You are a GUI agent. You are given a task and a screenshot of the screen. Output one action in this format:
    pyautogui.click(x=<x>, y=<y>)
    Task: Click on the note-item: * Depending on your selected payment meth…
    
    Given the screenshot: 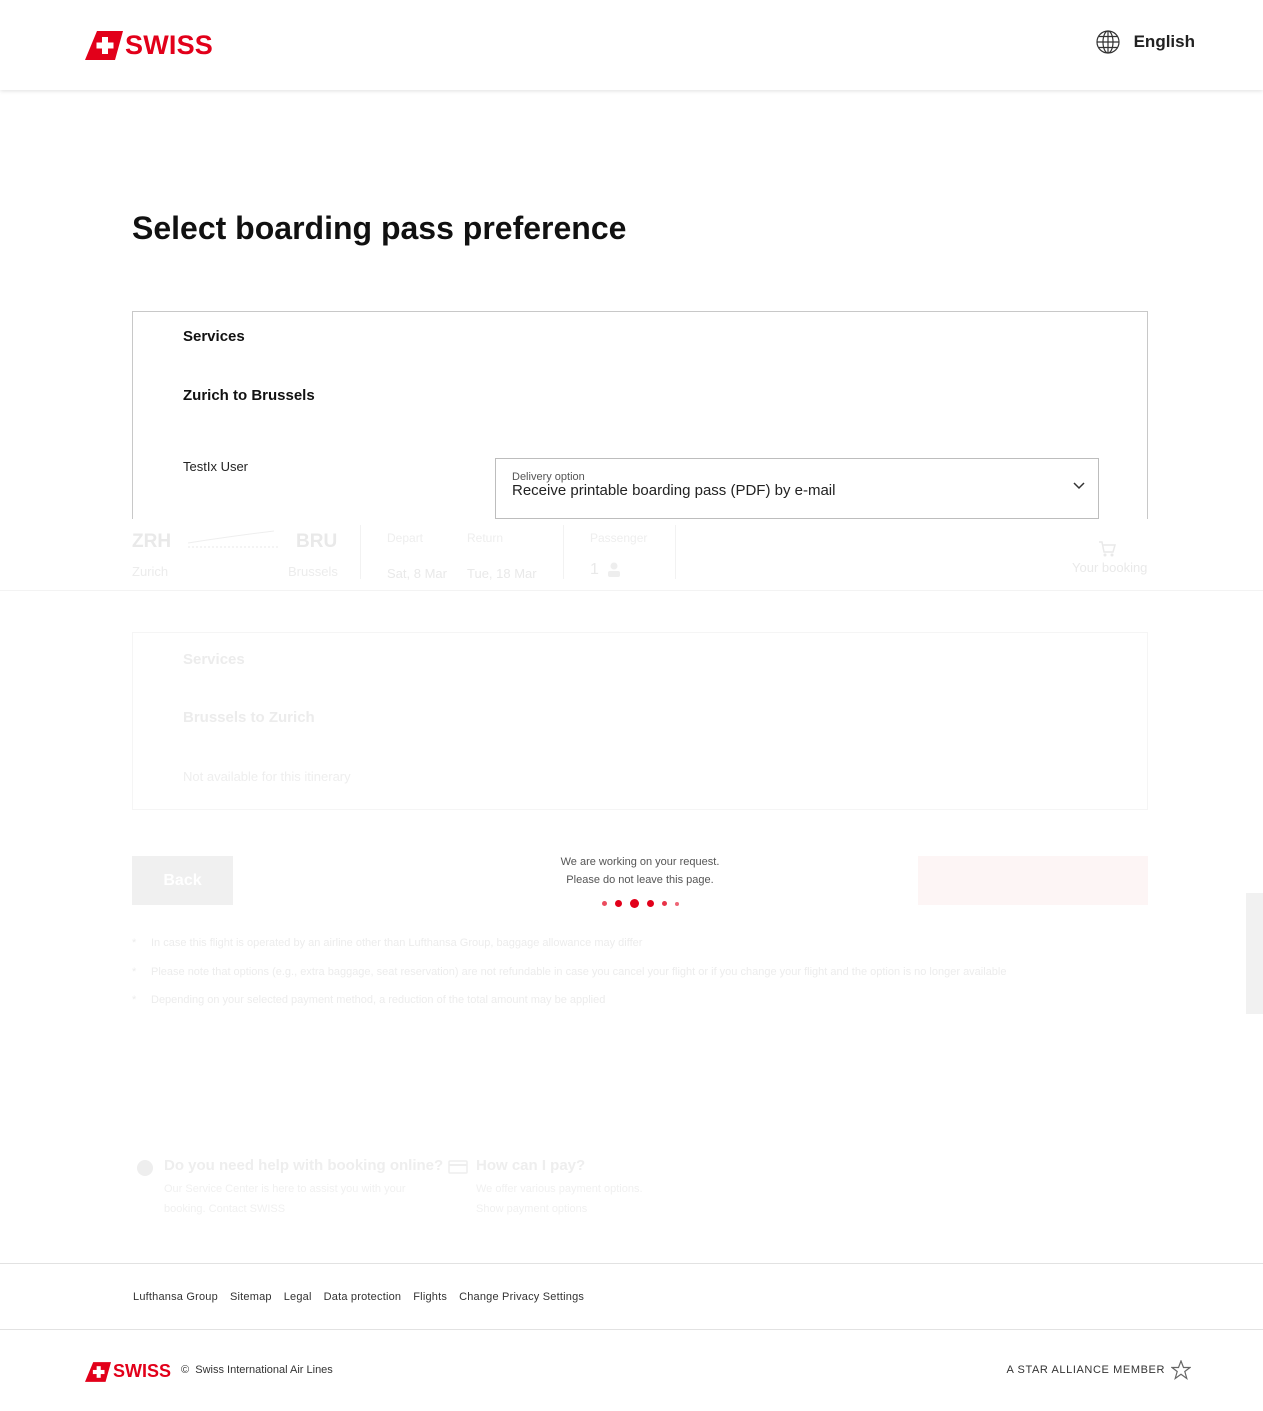 What is the action you would take?
    pyautogui.click(x=369, y=1000)
    